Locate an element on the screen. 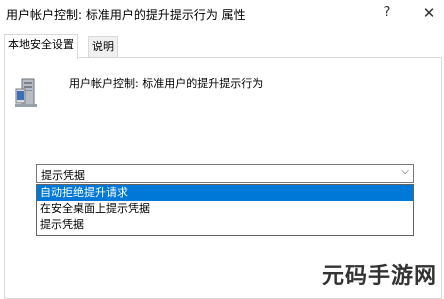  title-bar: 用户帐户控制: 标准用户的提升提示行为 属性 ? ✕ is located at coordinates (222, 14).